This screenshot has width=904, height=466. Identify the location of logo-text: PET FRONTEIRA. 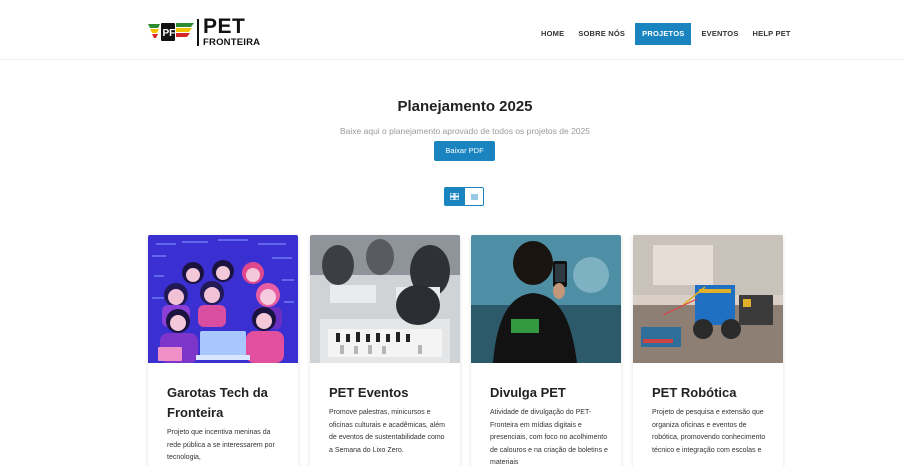
(232, 31).